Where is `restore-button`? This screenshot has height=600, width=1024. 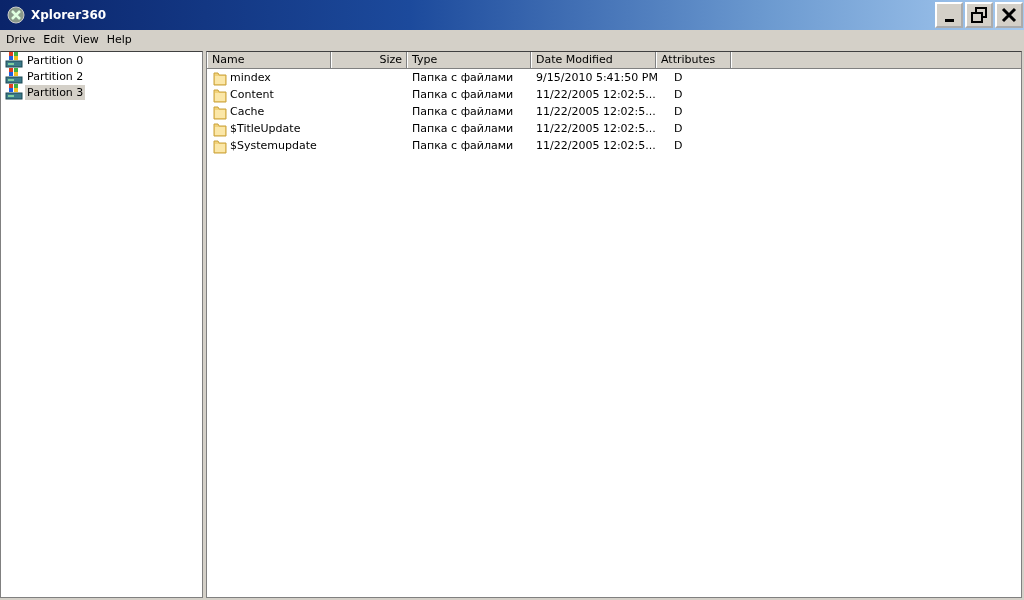 restore-button is located at coordinates (979, 15).